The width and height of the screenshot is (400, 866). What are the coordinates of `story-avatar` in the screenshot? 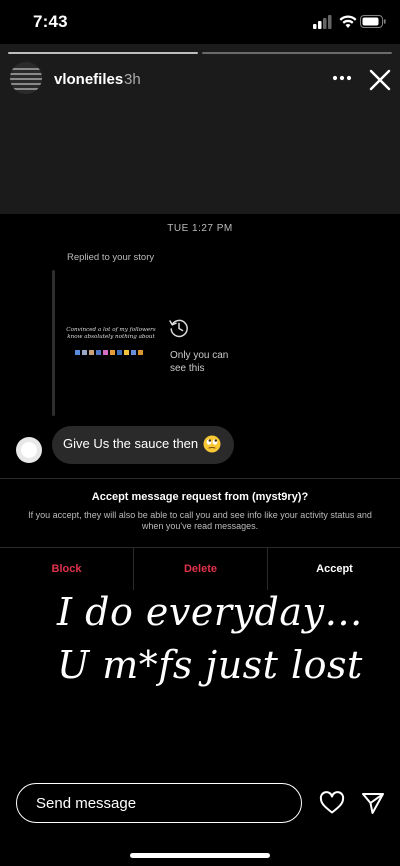 It's located at (26, 78).